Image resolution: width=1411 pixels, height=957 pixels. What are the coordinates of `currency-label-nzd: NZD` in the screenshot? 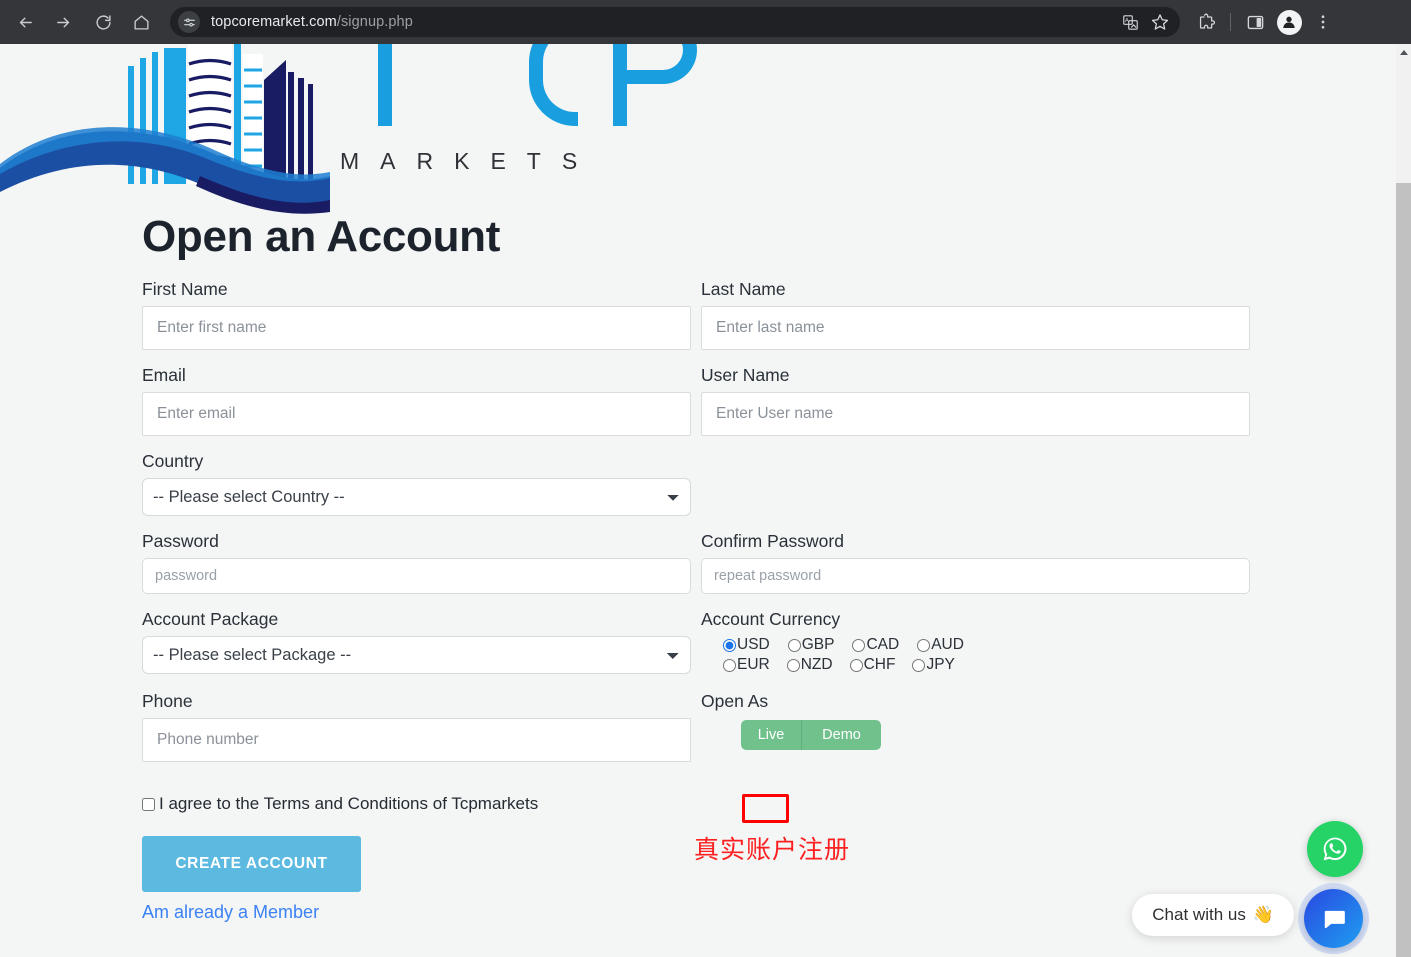 It's located at (816, 664).